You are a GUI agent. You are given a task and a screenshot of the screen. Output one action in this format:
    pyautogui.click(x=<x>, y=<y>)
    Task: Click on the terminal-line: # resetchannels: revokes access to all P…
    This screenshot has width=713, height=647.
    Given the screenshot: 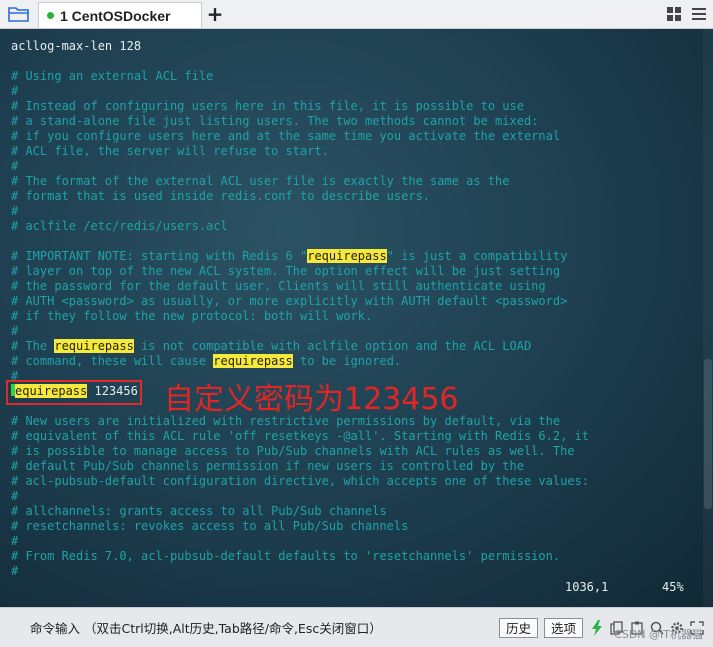 What is the action you would take?
    pyautogui.click(x=300, y=526)
    